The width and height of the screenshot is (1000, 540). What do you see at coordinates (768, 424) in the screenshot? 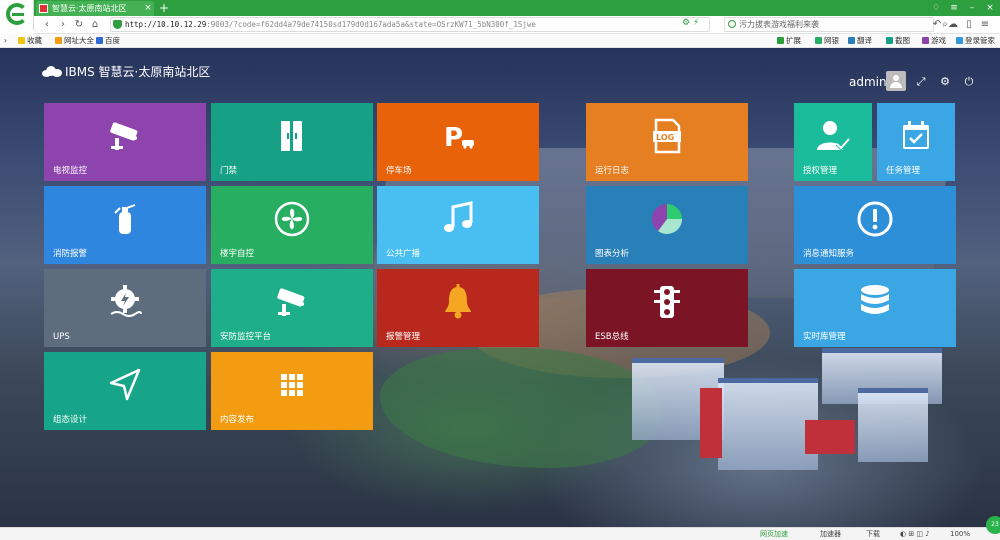
I see `glass-building` at bounding box center [768, 424].